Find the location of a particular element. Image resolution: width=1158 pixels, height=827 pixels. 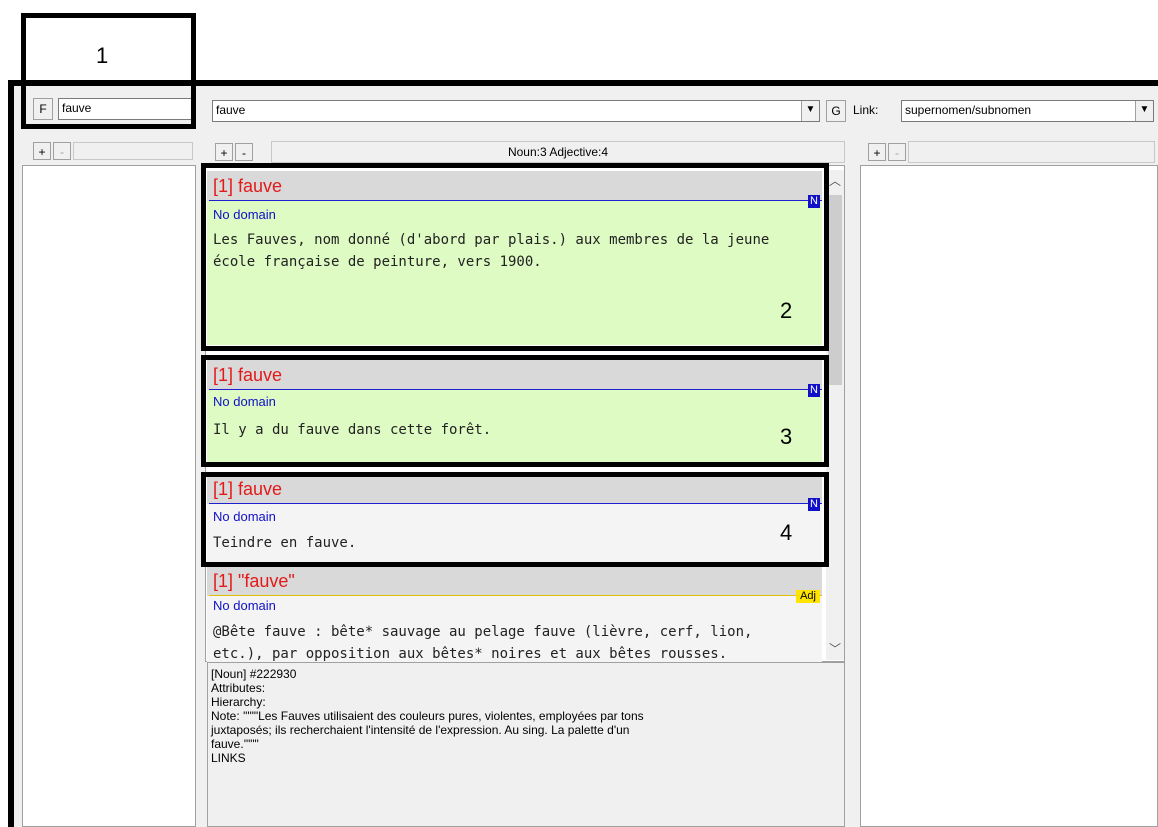

callout-number-3: 3 is located at coordinates (786, 436).